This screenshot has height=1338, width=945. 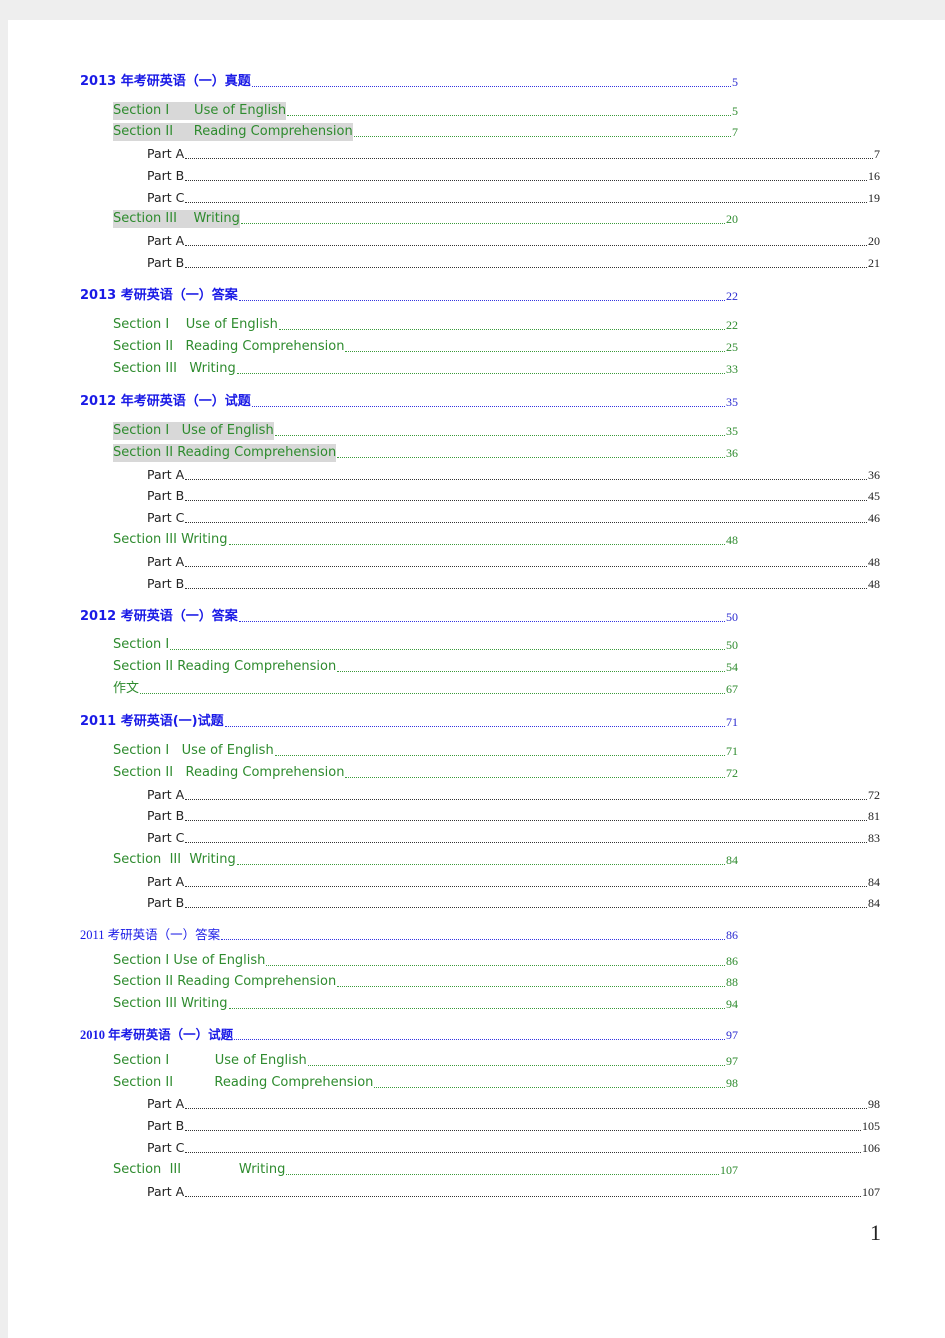 What do you see at coordinates (874, 584) in the screenshot?
I see `toc-entry-page: 48` at bounding box center [874, 584].